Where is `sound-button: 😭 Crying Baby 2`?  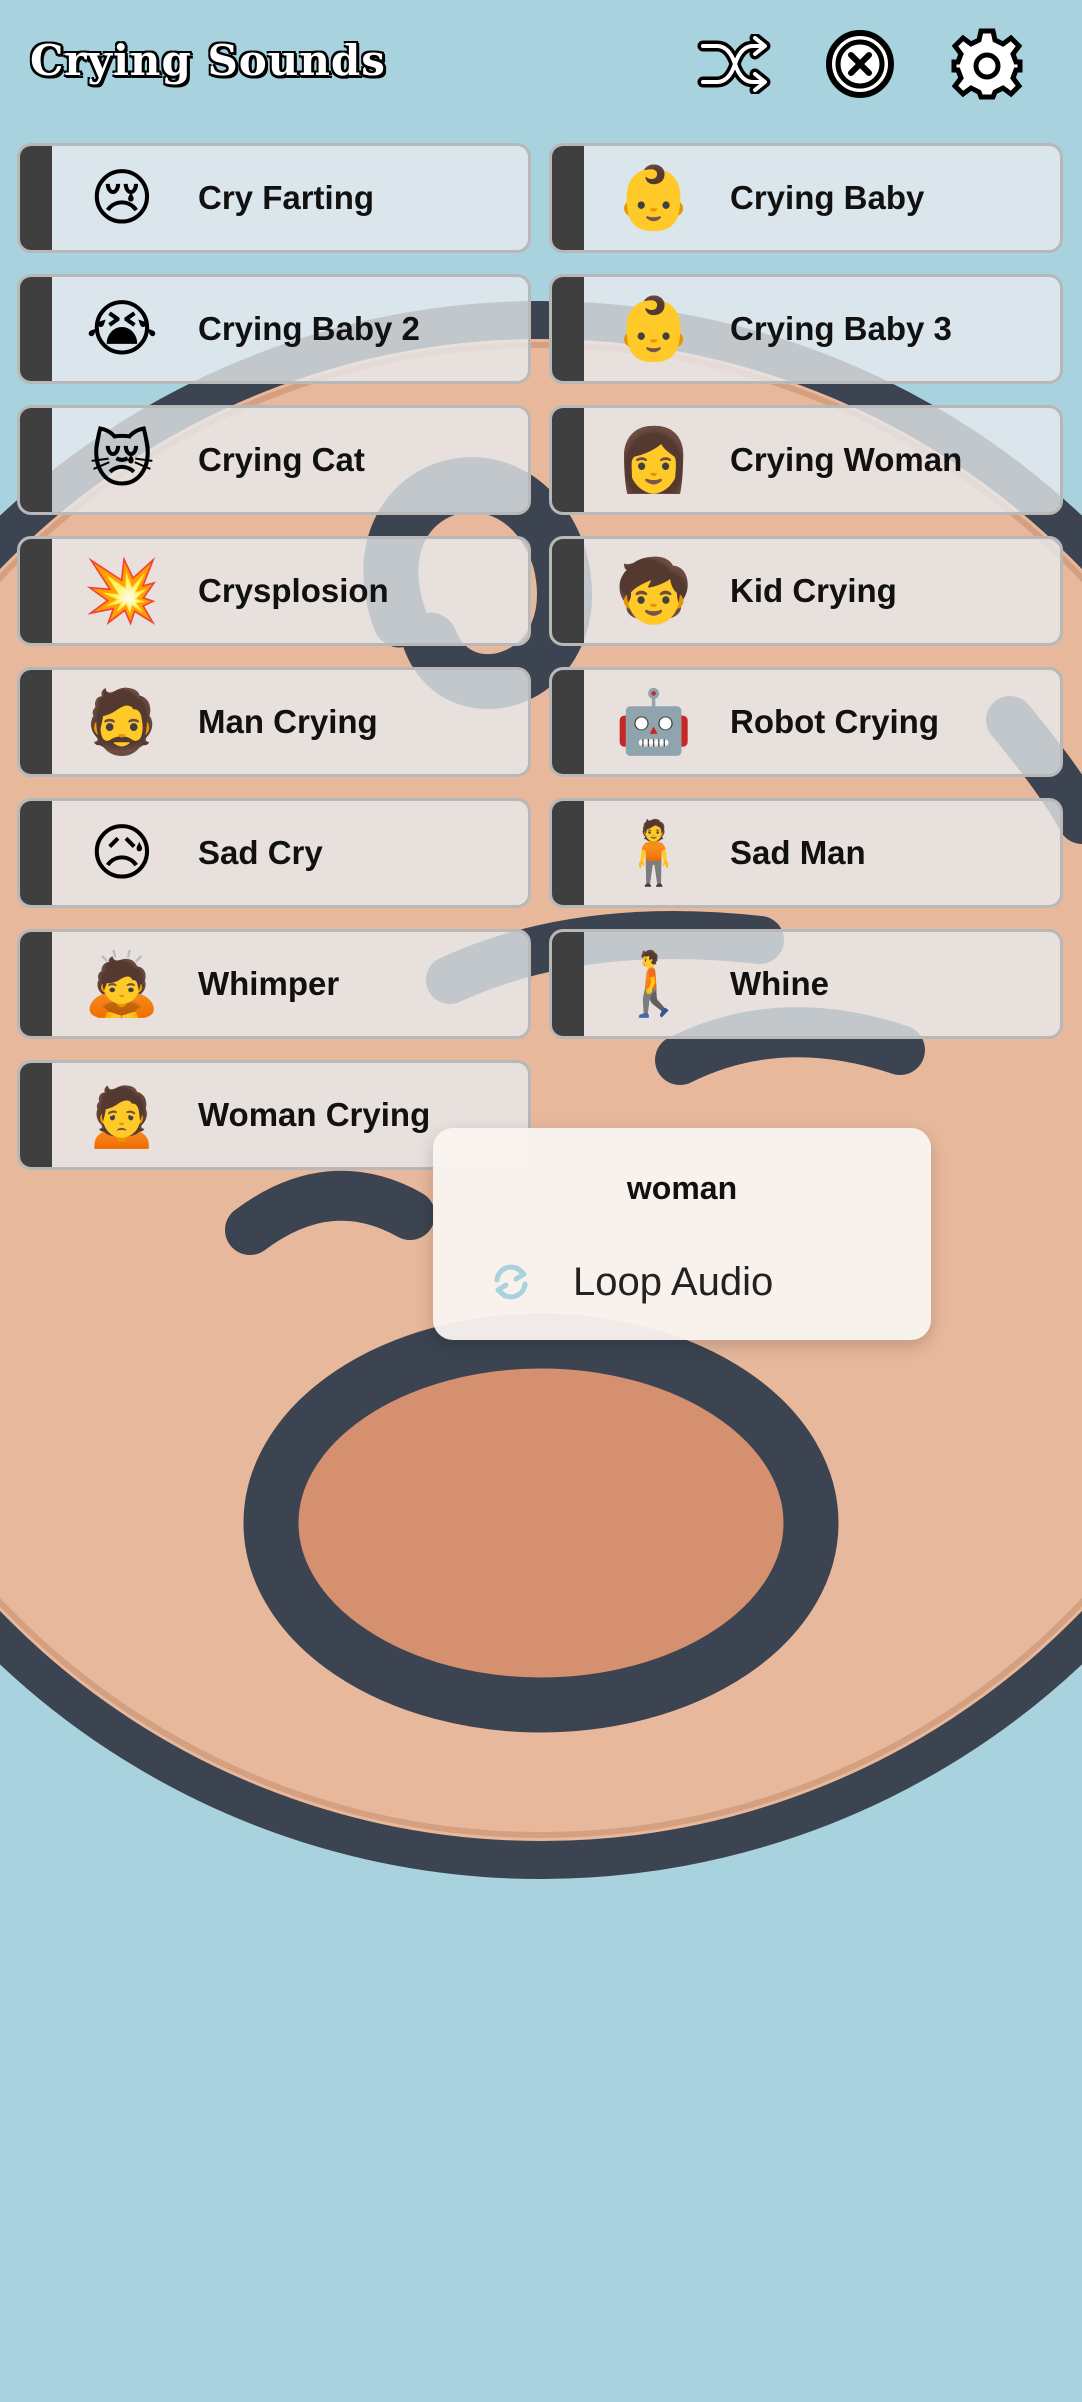 sound-button: 😭 Crying Baby 2 is located at coordinates (274, 329).